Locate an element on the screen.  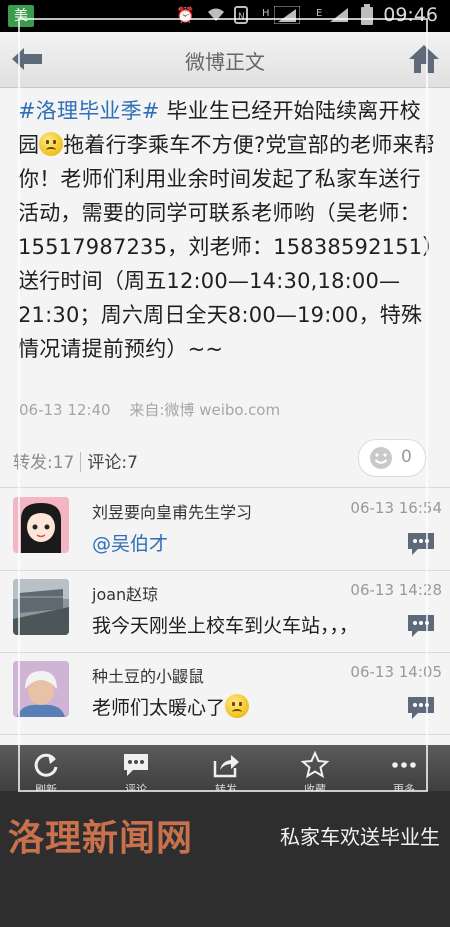
like-count: 0 is located at coordinates (406, 457).